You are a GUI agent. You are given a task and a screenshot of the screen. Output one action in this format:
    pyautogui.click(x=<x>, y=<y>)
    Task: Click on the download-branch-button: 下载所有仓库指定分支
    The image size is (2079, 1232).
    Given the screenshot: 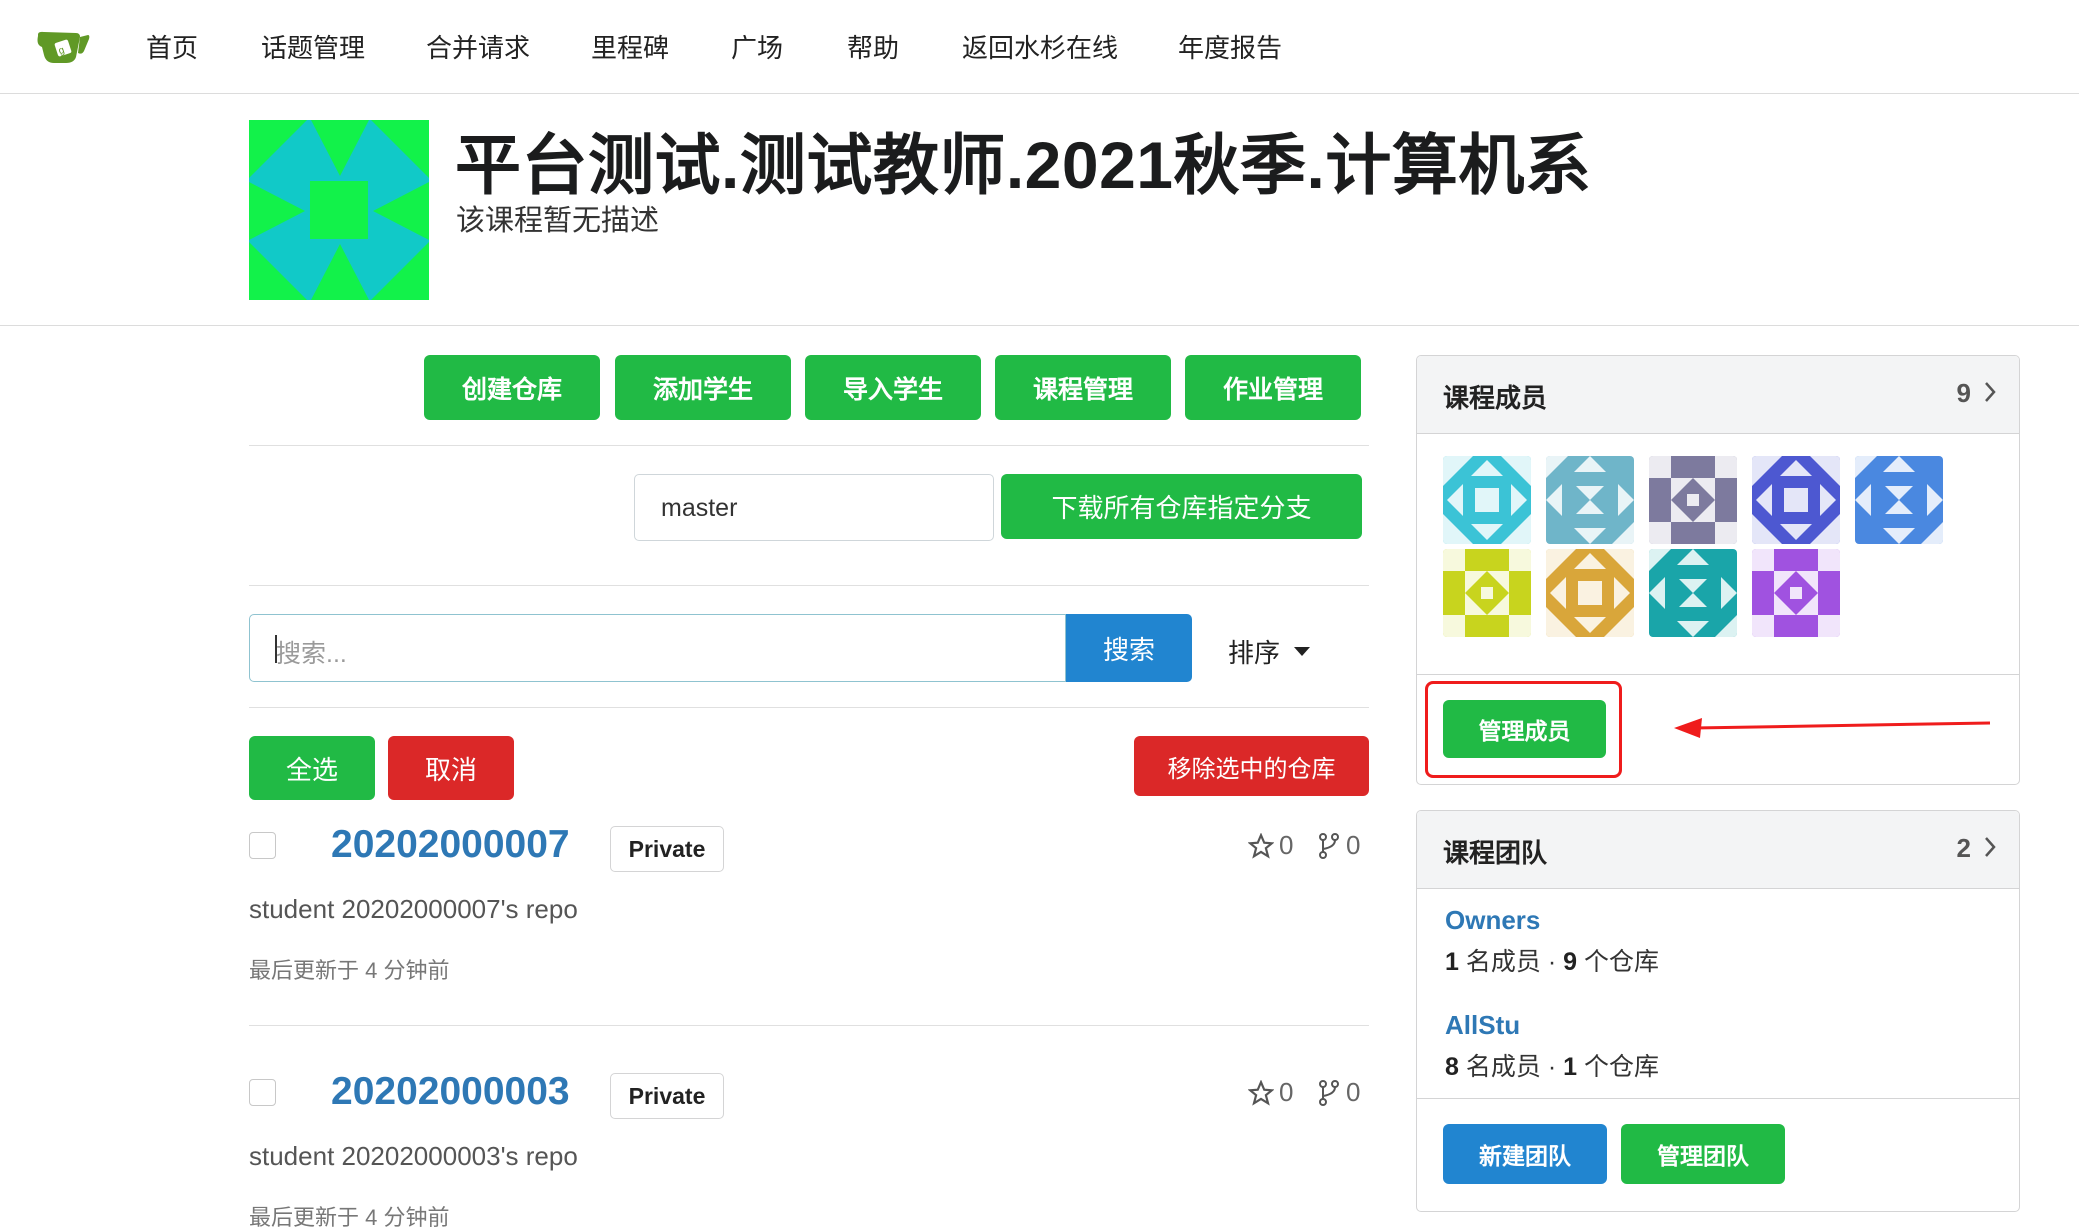 What is the action you would take?
    pyautogui.click(x=1181, y=506)
    